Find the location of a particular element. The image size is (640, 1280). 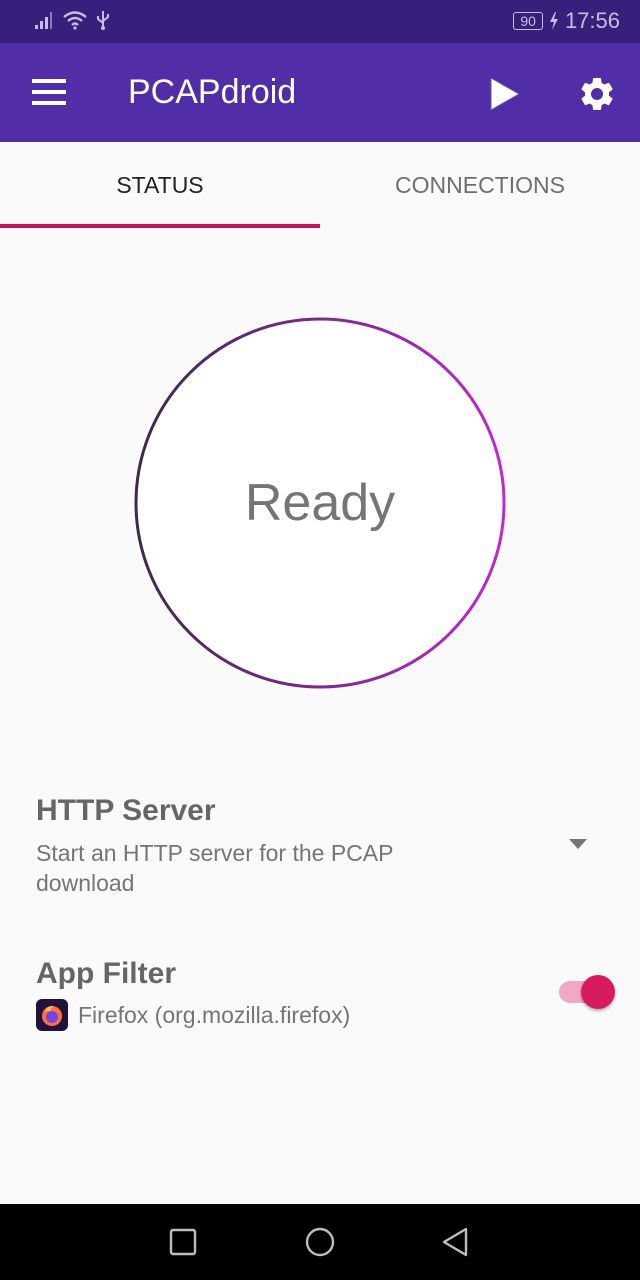

app-filter-switch is located at coordinates (588, 992).